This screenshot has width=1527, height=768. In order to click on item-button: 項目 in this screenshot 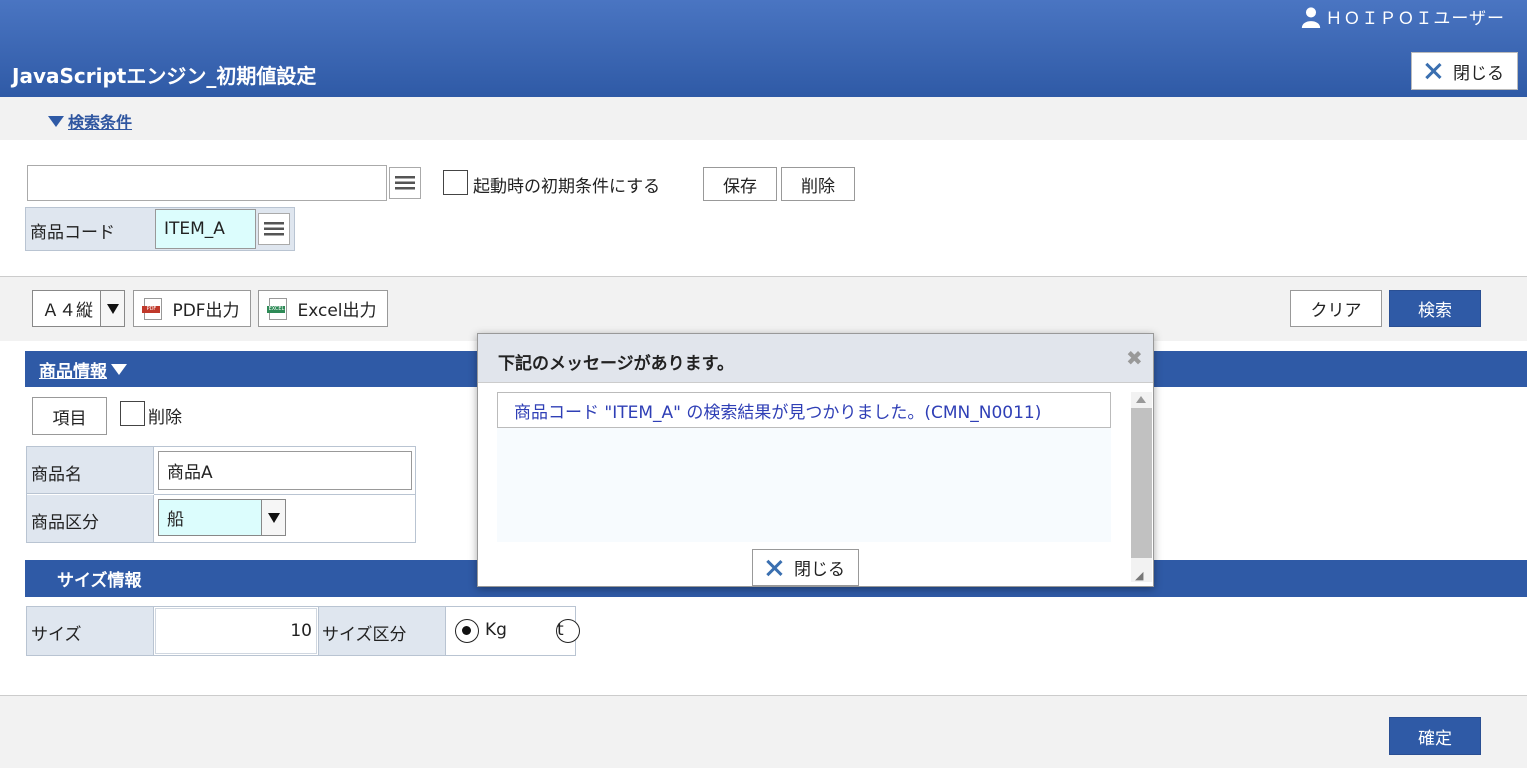, I will do `click(69, 416)`.